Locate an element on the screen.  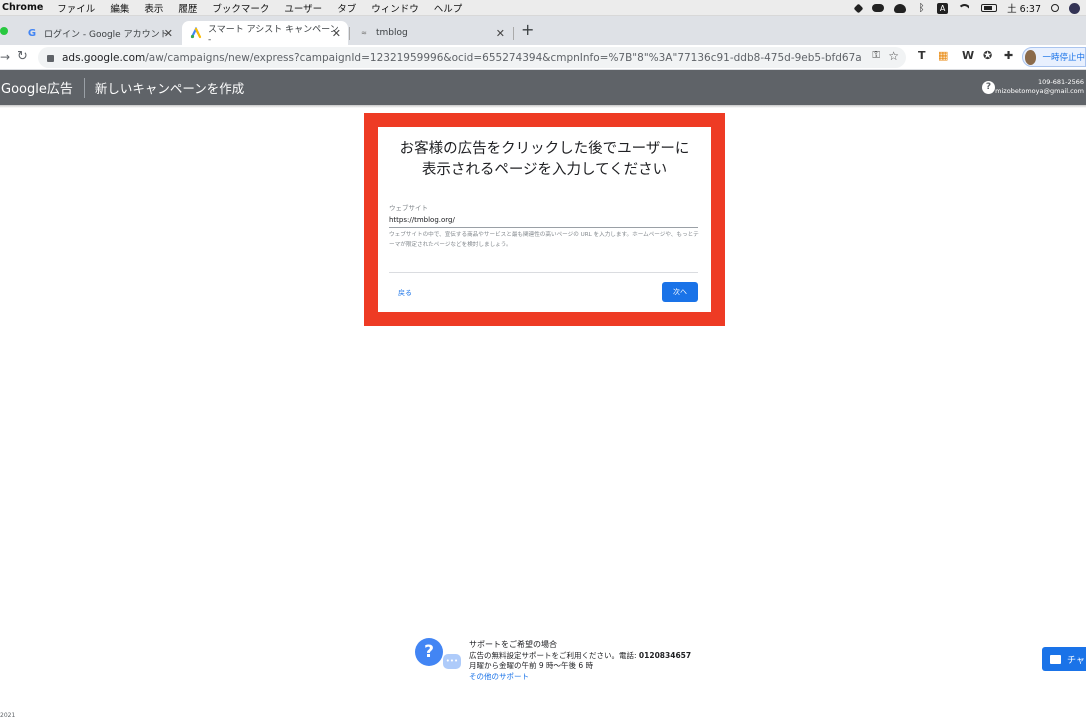
google-g-icon: G is located at coordinates (32, 33).